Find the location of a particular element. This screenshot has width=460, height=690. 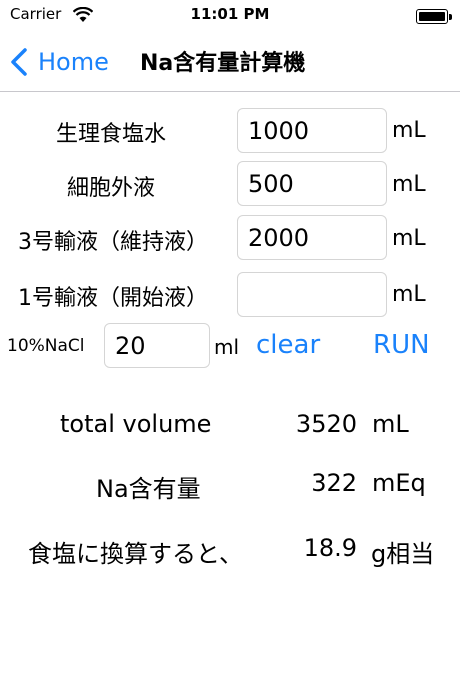

unit-ecf: mL is located at coordinates (409, 184).